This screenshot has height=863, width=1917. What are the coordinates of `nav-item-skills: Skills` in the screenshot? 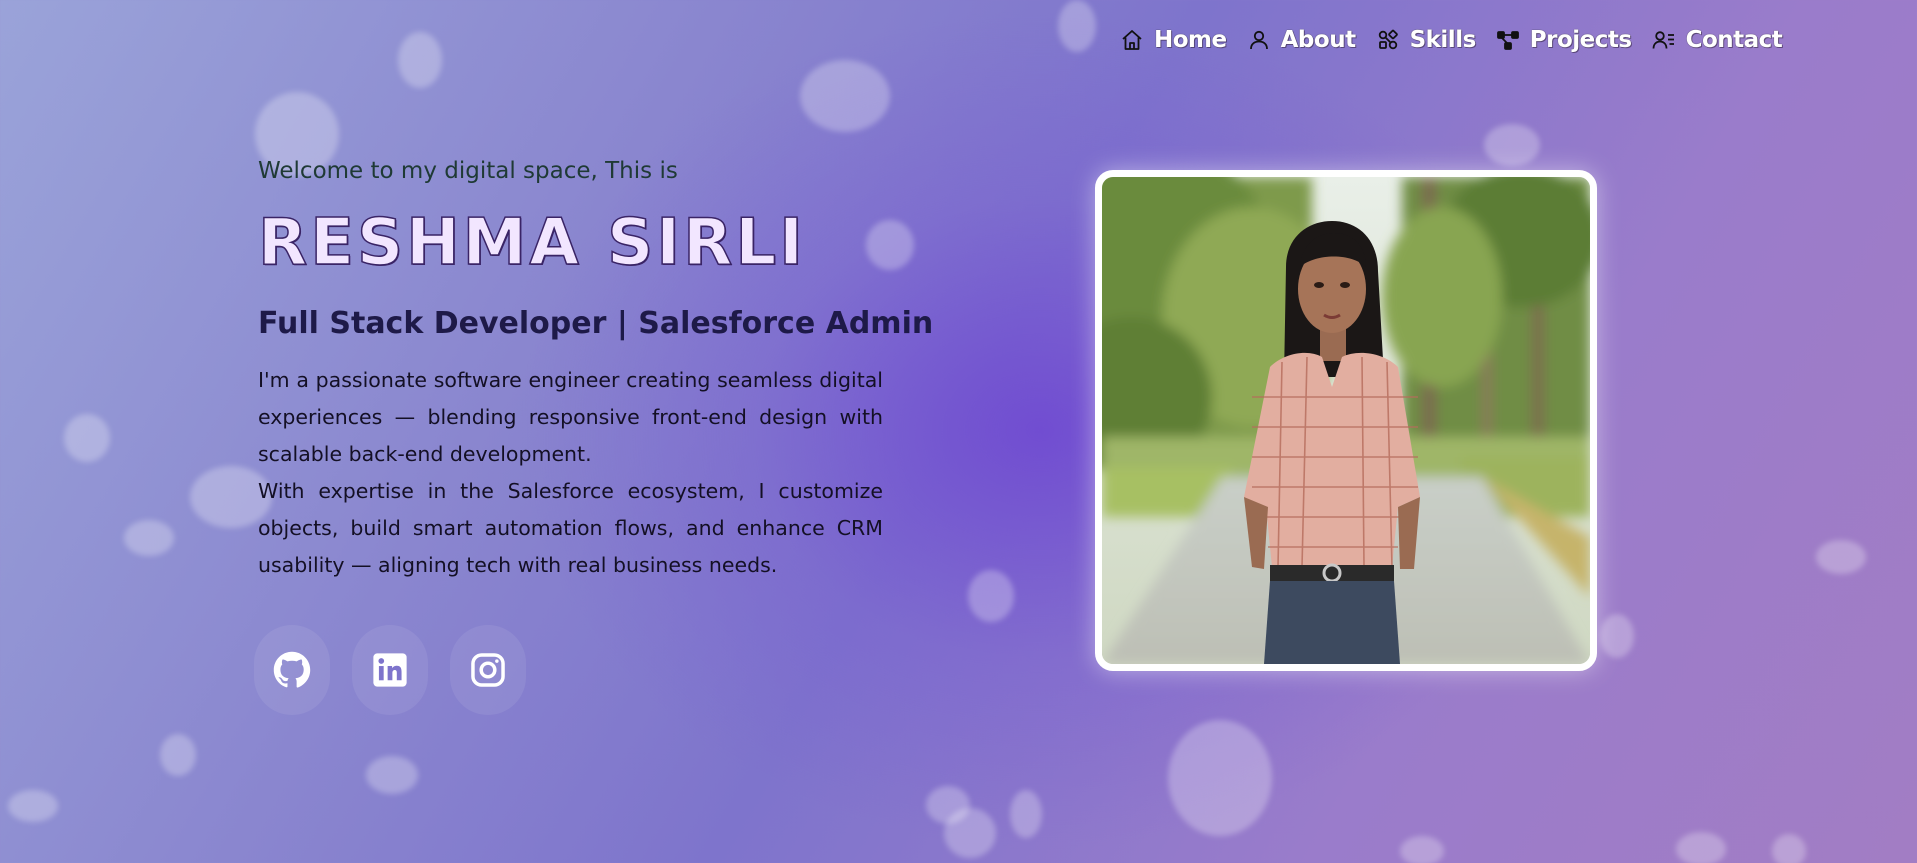 It's located at (1426, 40).